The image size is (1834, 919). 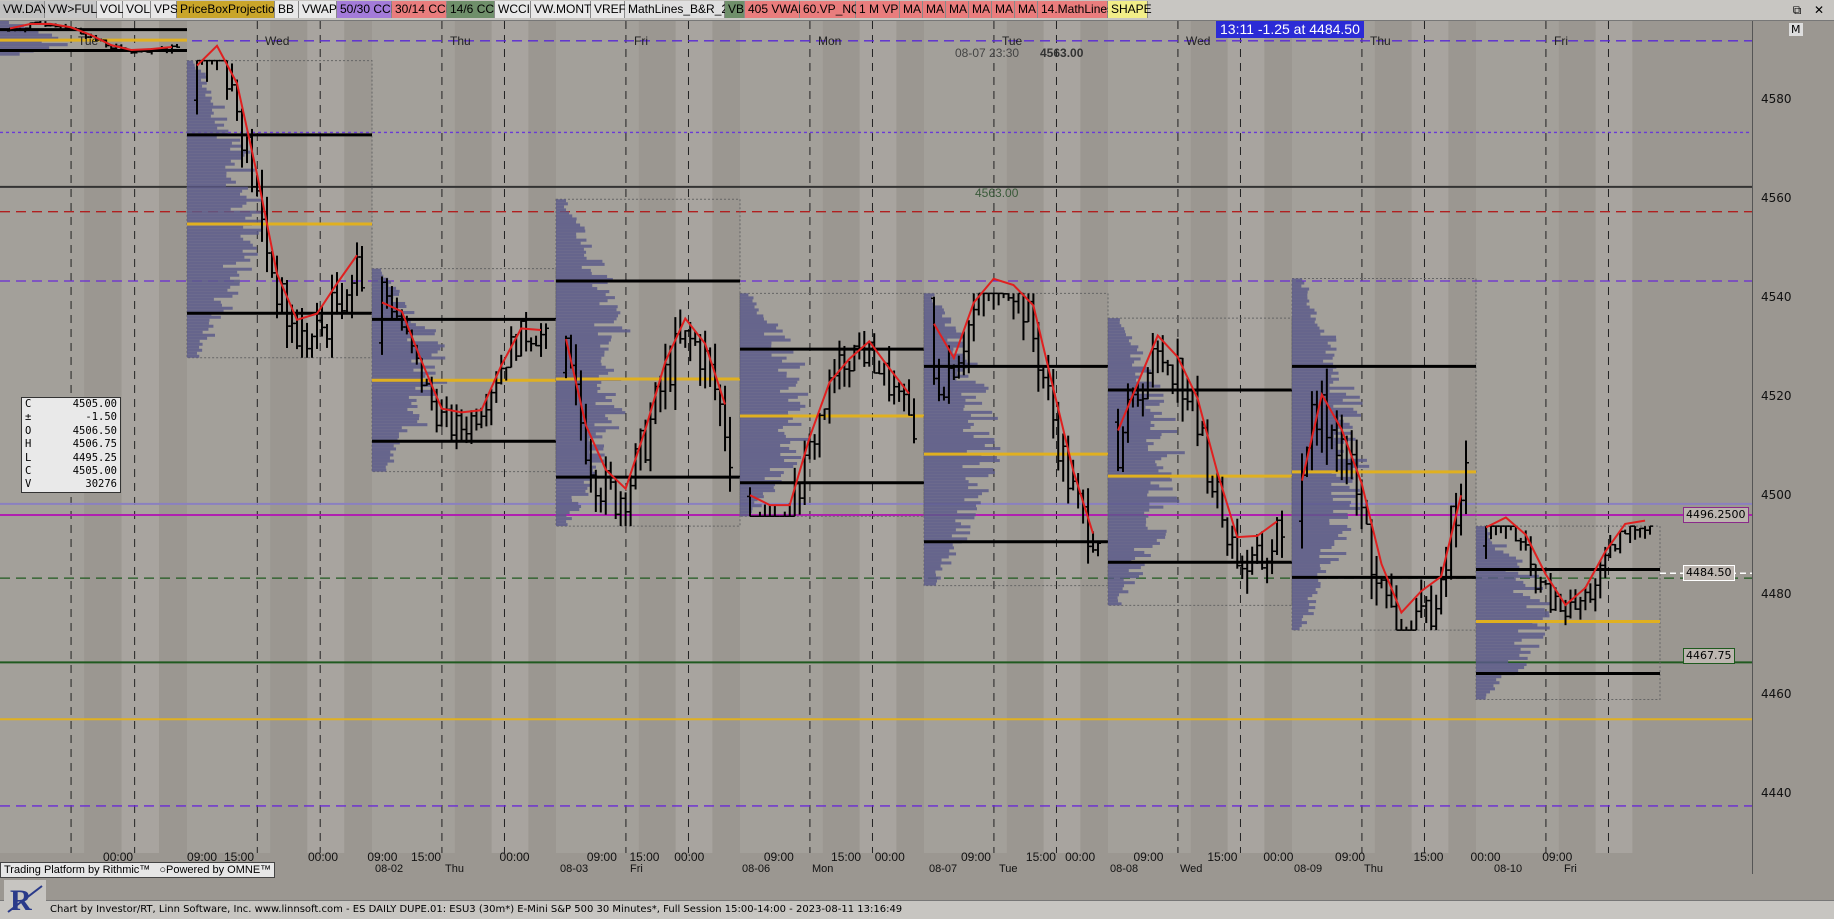 What do you see at coordinates (1819, 10) in the screenshot?
I see `close-icon: ✕` at bounding box center [1819, 10].